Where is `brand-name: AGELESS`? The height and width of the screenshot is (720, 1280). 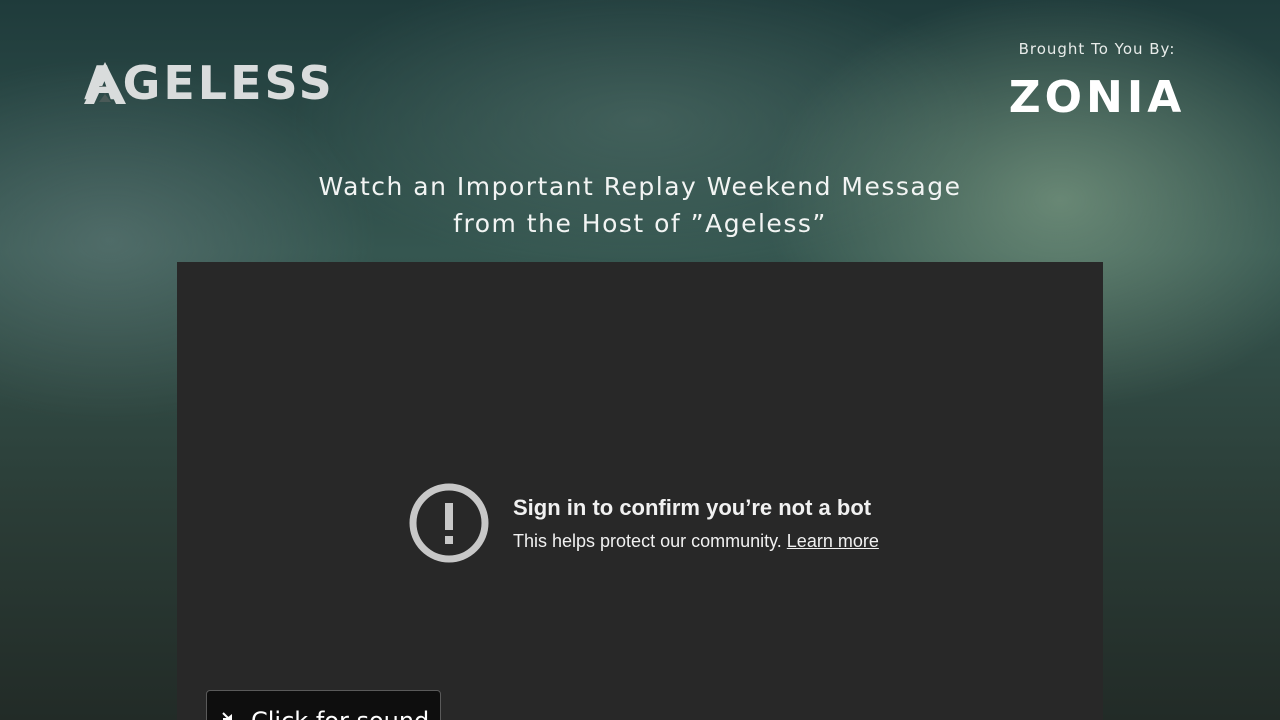
brand-name: AGELESS is located at coordinates (209, 83).